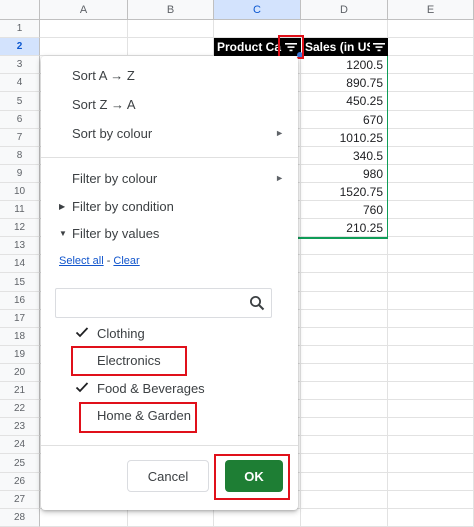  What do you see at coordinates (344, 101) in the screenshot?
I see `sales-cell: 450.25` at bounding box center [344, 101].